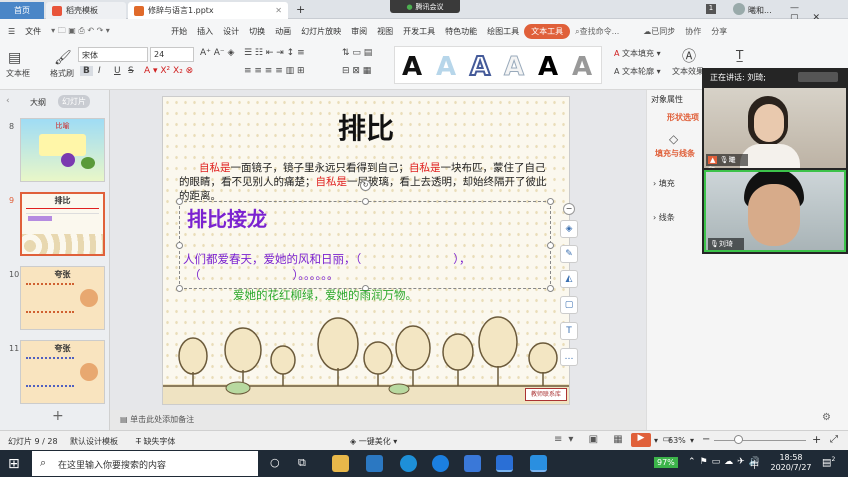 The image size is (848, 477). I want to click on underline-button: U, so click(117, 71).